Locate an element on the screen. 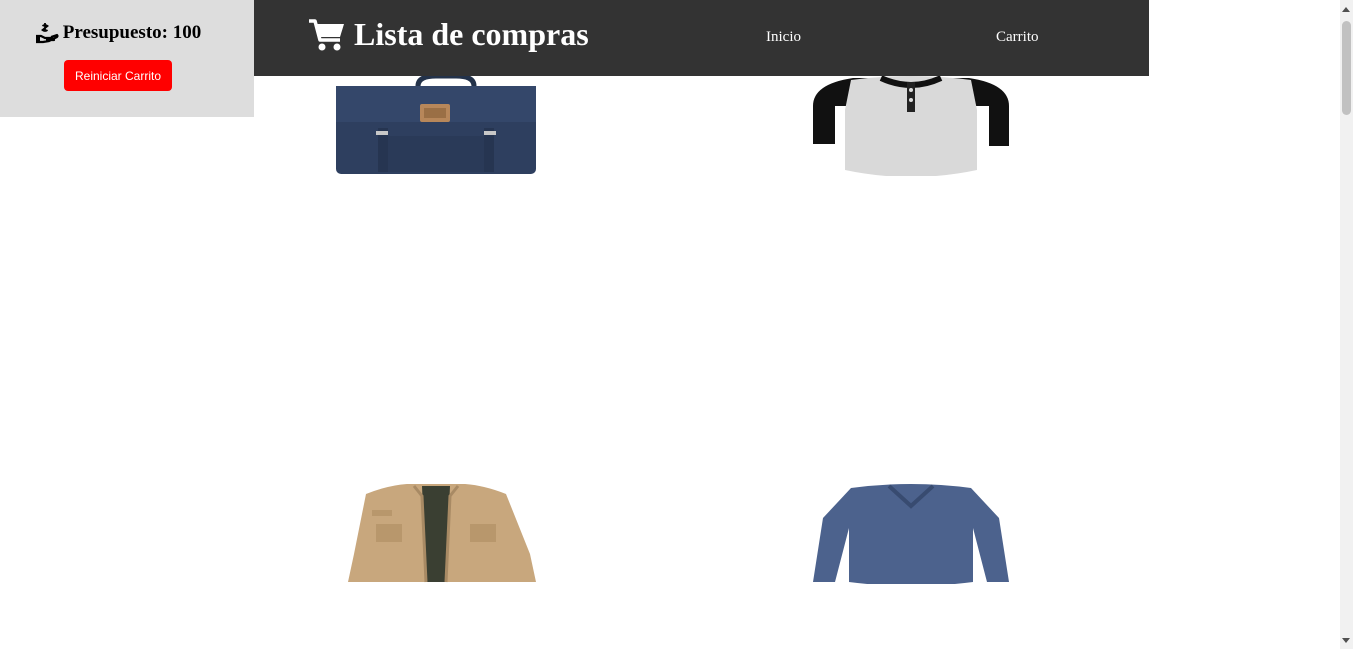 The height and width of the screenshot is (649, 1353). budget-row: Presupuesto: 100 is located at coordinates (118, 33).